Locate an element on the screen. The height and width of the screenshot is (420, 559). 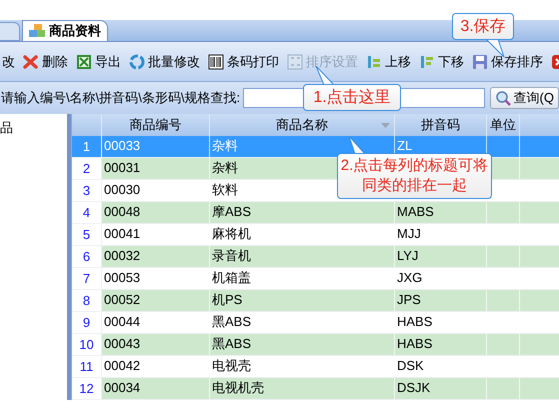
table-cell: 00031 is located at coordinates (156, 168).